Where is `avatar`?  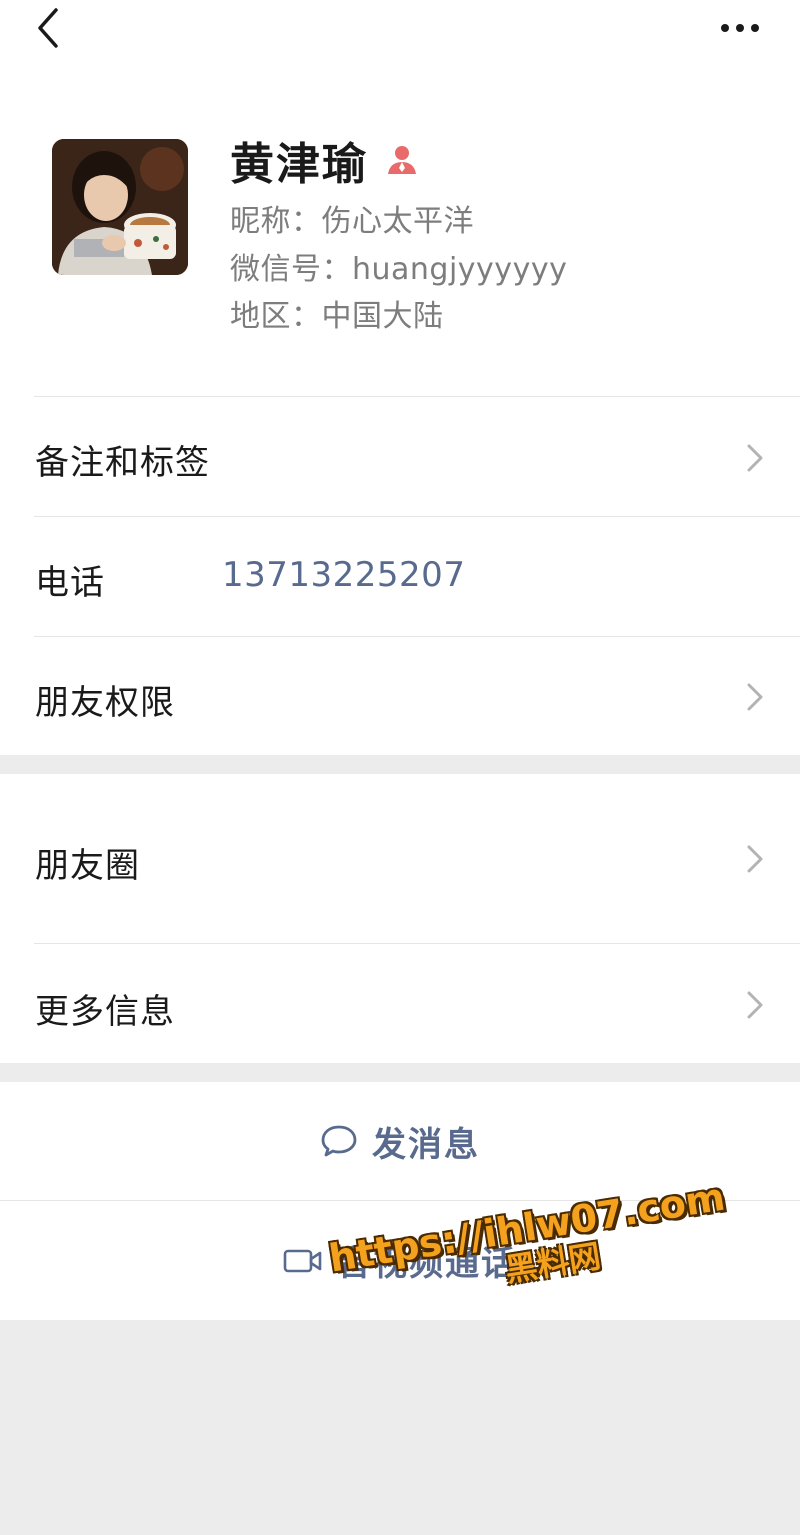 avatar is located at coordinates (120, 207).